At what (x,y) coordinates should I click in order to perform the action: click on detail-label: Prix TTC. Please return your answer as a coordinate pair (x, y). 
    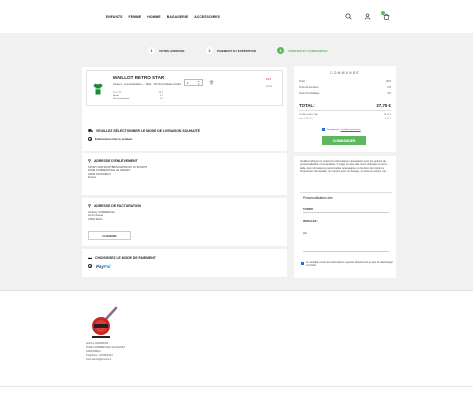
    Looking at the image, I should click on (117, 93).